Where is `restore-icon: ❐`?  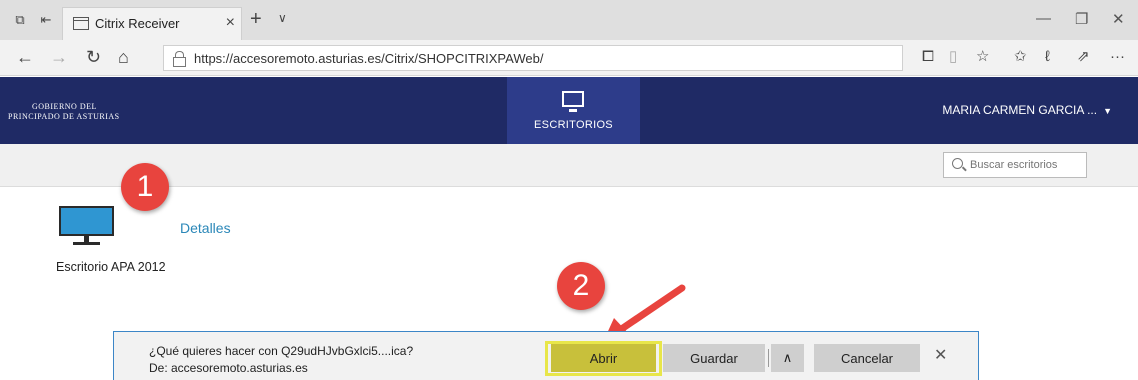
restore-icon: ❐ is located at coordinates (1081, 19).